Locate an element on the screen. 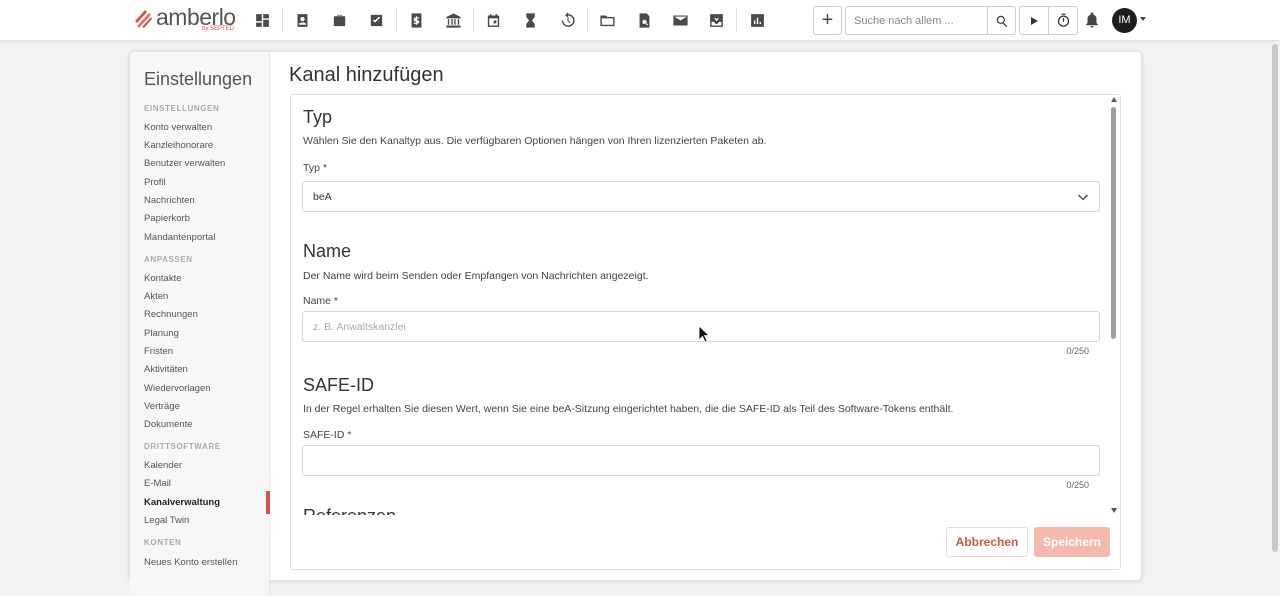  type-select: beA is located at coordinates (701, 196).